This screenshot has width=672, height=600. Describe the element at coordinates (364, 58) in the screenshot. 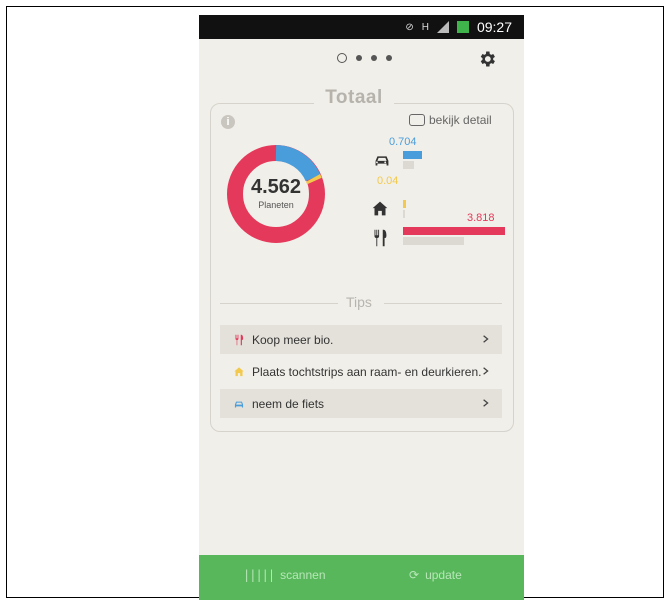

I see `page-indicator` at that location.